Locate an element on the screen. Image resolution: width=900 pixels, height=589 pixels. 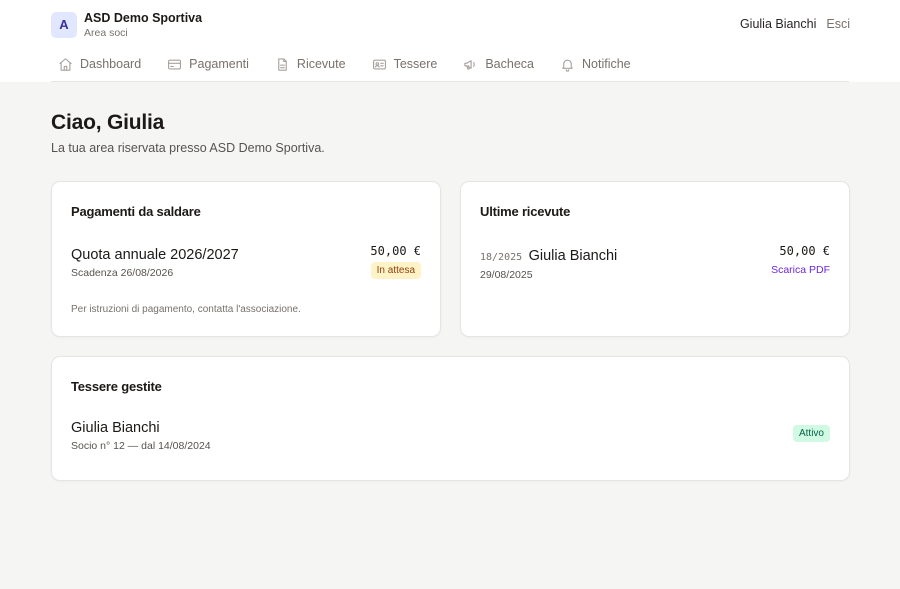
user-area: Giulia Bianchi Esci is located at coordinates (795, 24).